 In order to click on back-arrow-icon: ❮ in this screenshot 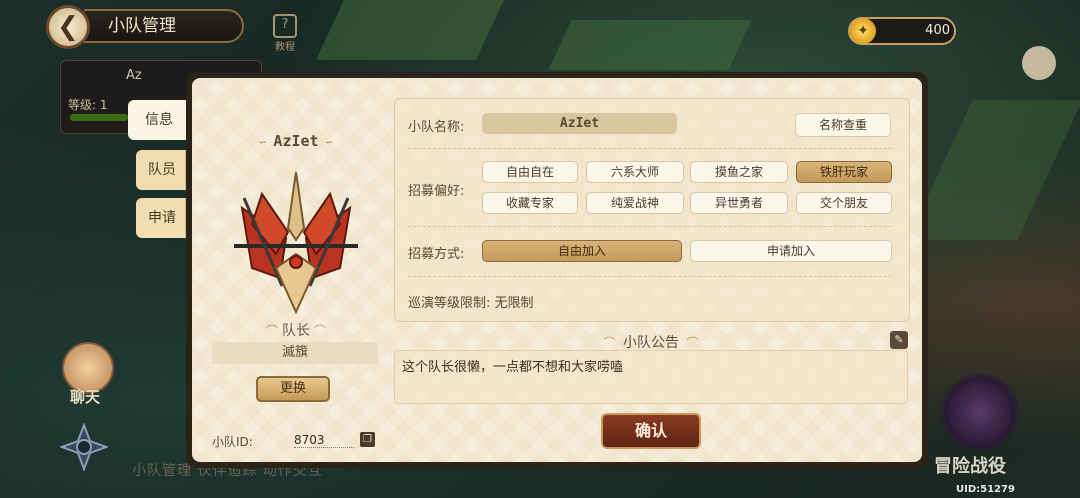, I will do `click(68, 27)`.